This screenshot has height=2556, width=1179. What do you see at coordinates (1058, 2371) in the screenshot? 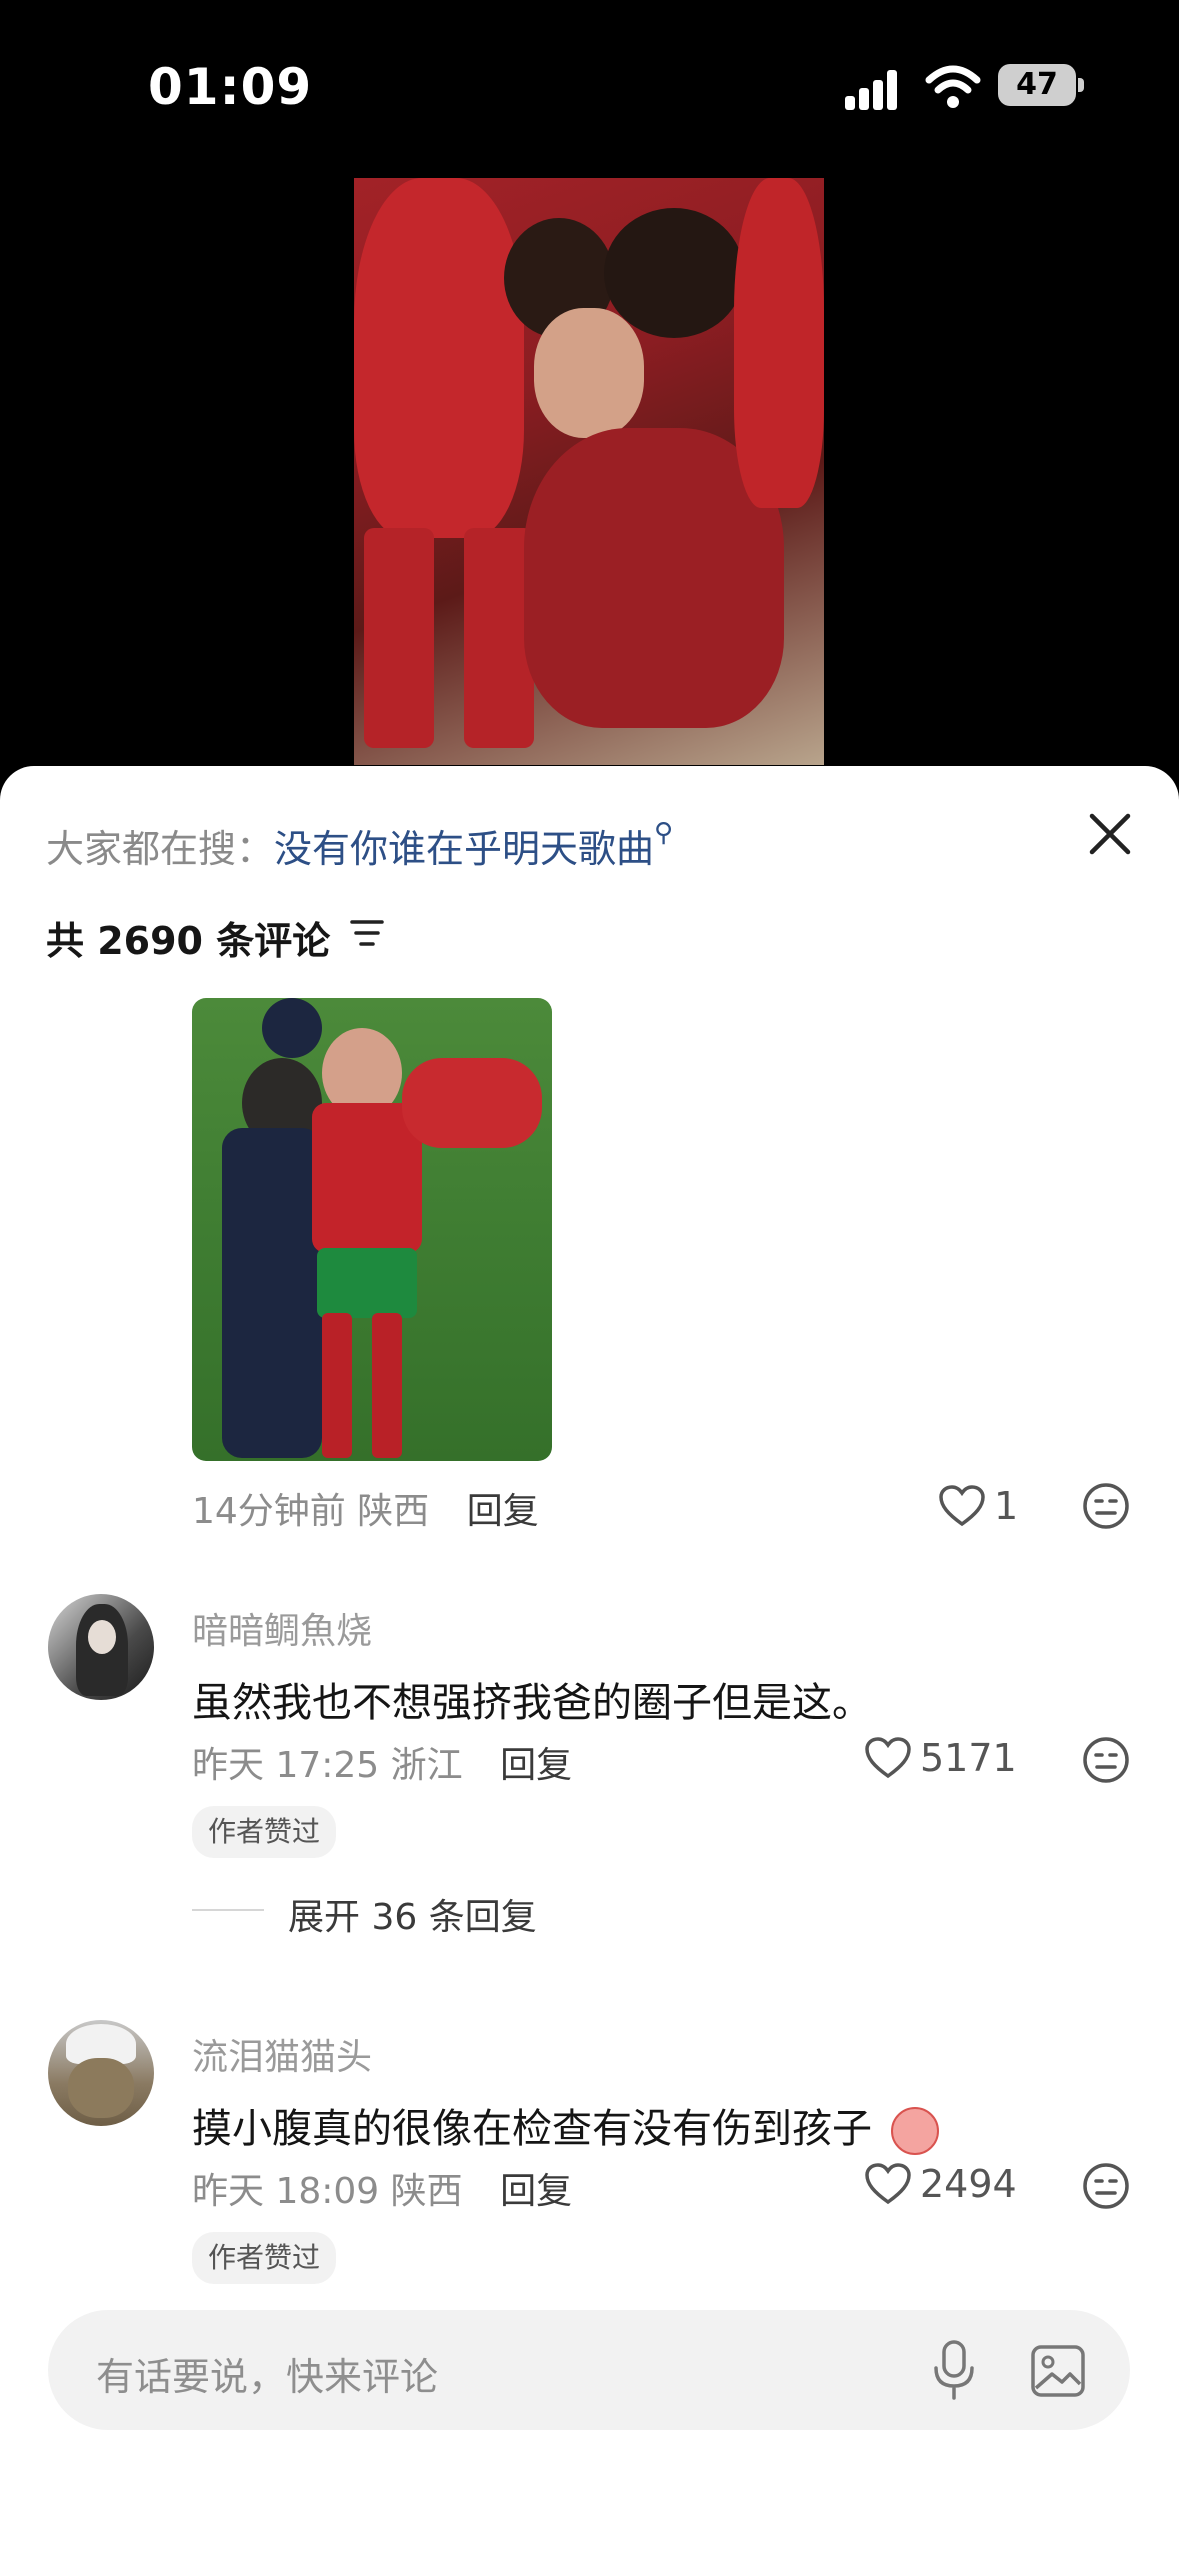
I see `image-icon` at bounding box center [1058, 2371].